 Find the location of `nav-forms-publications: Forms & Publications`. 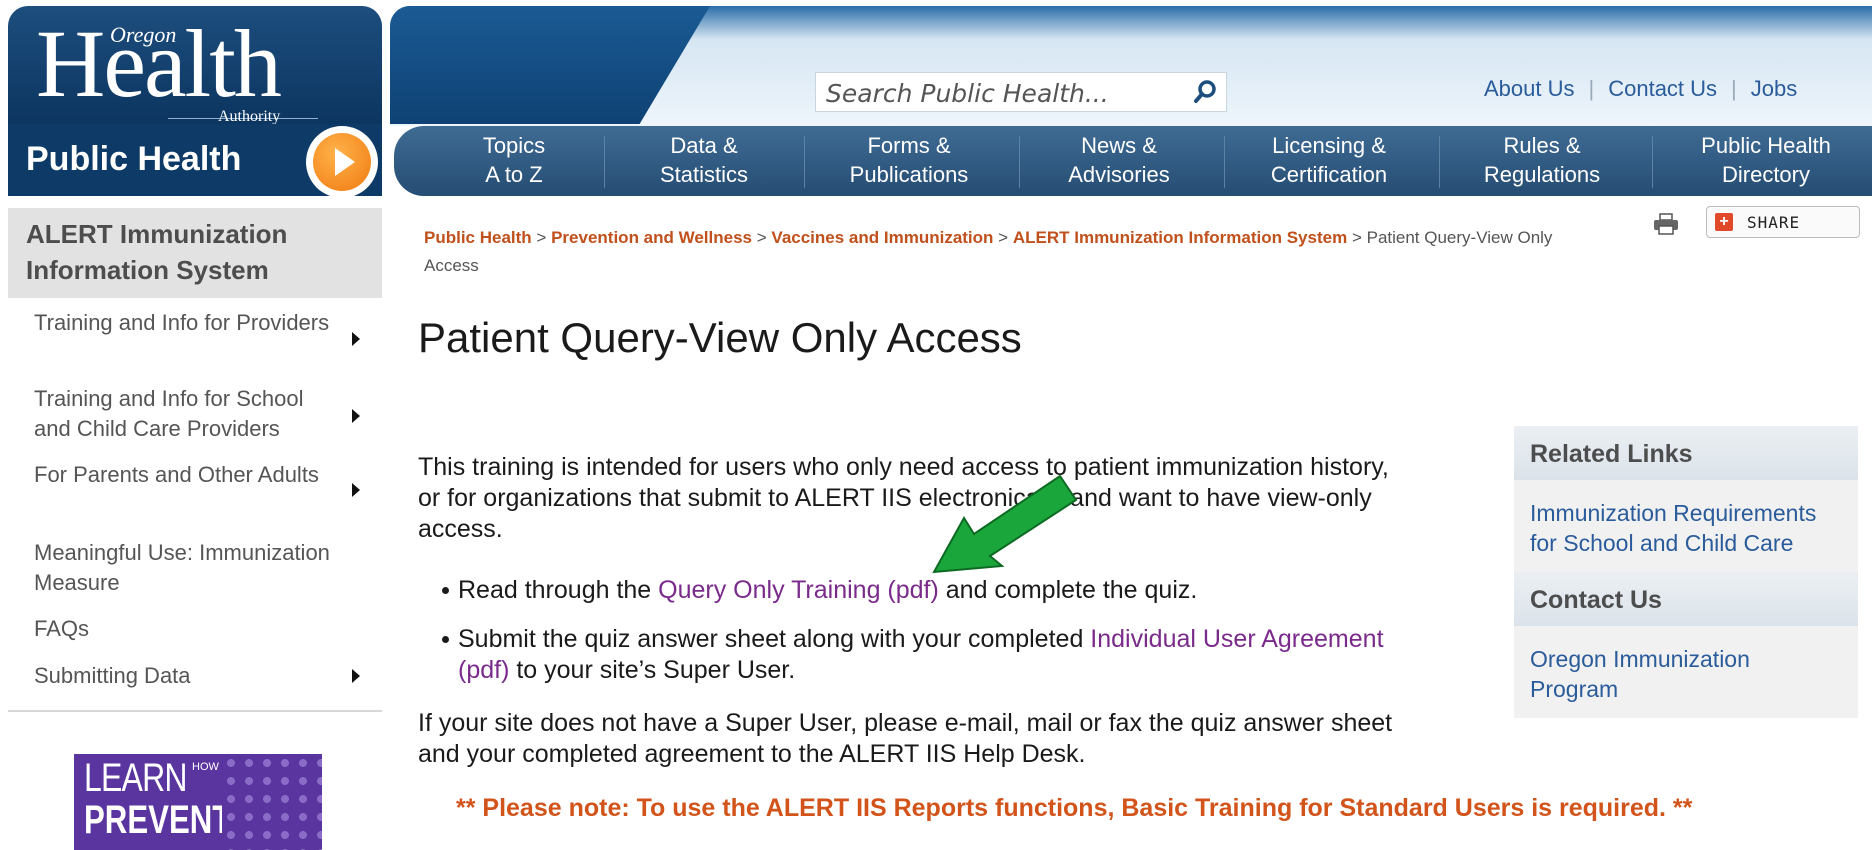

nav-forms-publications: Forms & Publications is located at coordinates (909, 160).